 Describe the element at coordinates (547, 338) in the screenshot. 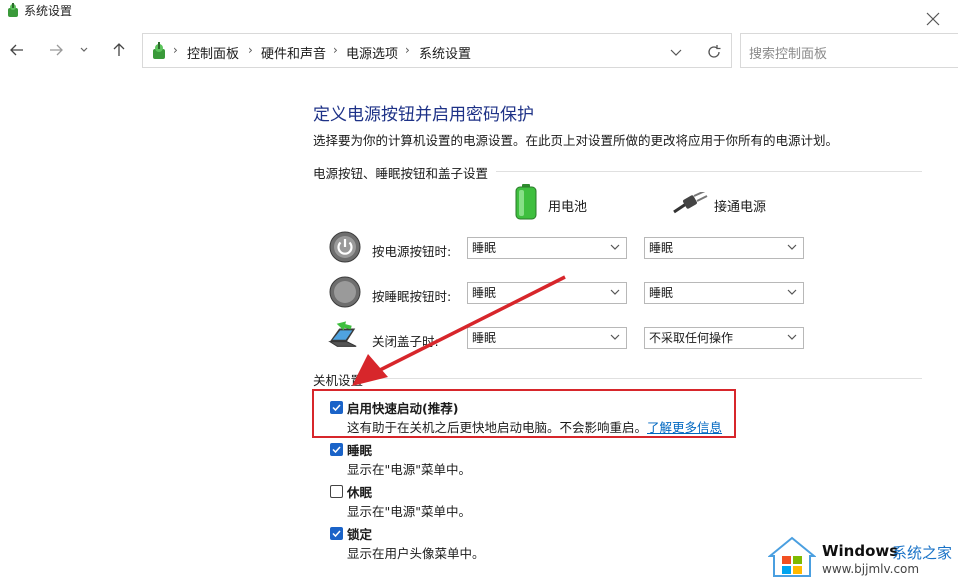

I see `close-lid-battery-select: 睡眠` at that location.